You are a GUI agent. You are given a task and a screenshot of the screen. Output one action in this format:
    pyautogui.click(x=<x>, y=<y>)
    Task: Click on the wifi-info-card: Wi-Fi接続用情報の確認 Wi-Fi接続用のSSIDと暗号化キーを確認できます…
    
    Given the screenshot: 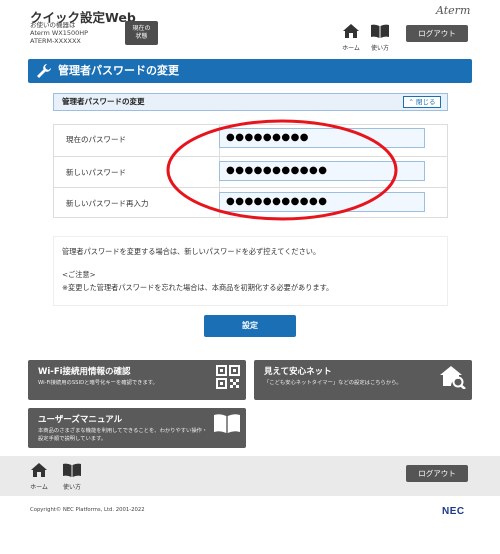 What is the action you would take?
    pyautogui.click(x=137, y=380)
    